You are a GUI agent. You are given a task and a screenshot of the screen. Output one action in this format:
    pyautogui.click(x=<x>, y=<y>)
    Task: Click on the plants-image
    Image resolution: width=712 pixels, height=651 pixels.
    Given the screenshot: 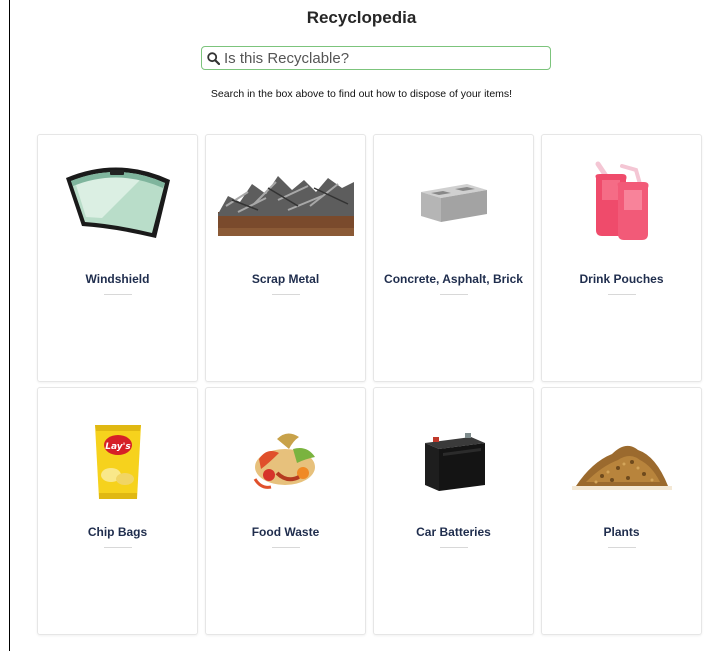 What is the action you would take?
    pyautogui.click(x=621, y=462)
    